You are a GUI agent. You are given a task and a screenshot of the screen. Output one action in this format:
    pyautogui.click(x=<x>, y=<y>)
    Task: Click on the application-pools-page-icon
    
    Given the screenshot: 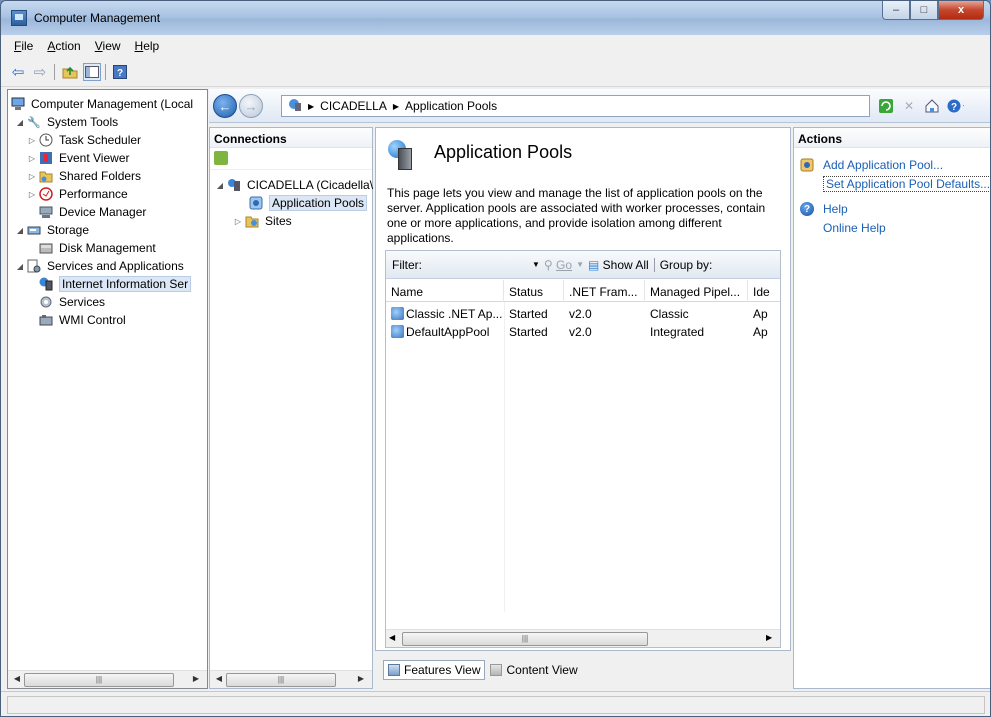 What is the action you would take?
    pyautogui.click(x=402, y=155)
    